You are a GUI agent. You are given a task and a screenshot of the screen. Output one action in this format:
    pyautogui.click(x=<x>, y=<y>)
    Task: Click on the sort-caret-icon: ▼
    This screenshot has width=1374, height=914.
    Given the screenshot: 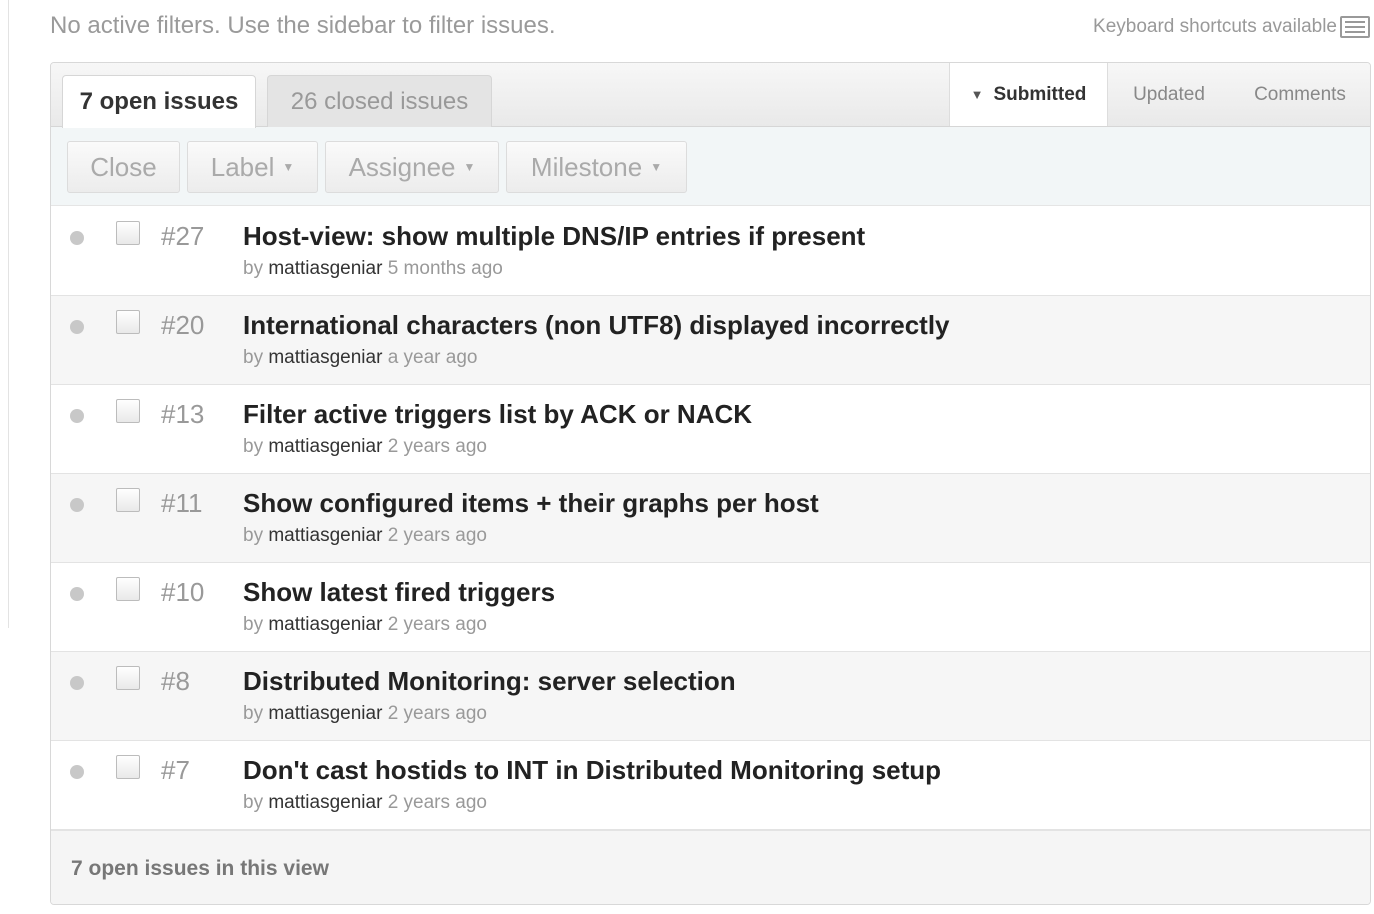 What is the action you would take?
    pyautogui.click(x=977, y=94)
    